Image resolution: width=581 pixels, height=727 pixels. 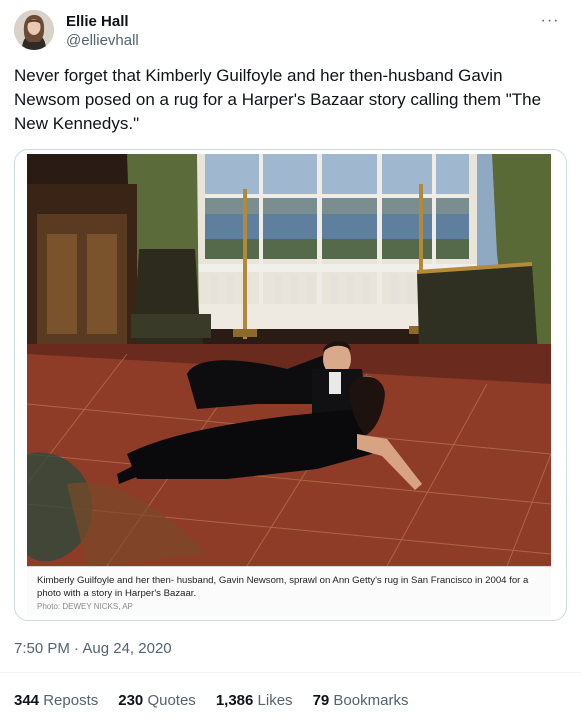 What do you see at coordinates (371, 700) in the screenshot?
I see `bookmarks-label: Bookmarks` at bounding box center [371, 700].